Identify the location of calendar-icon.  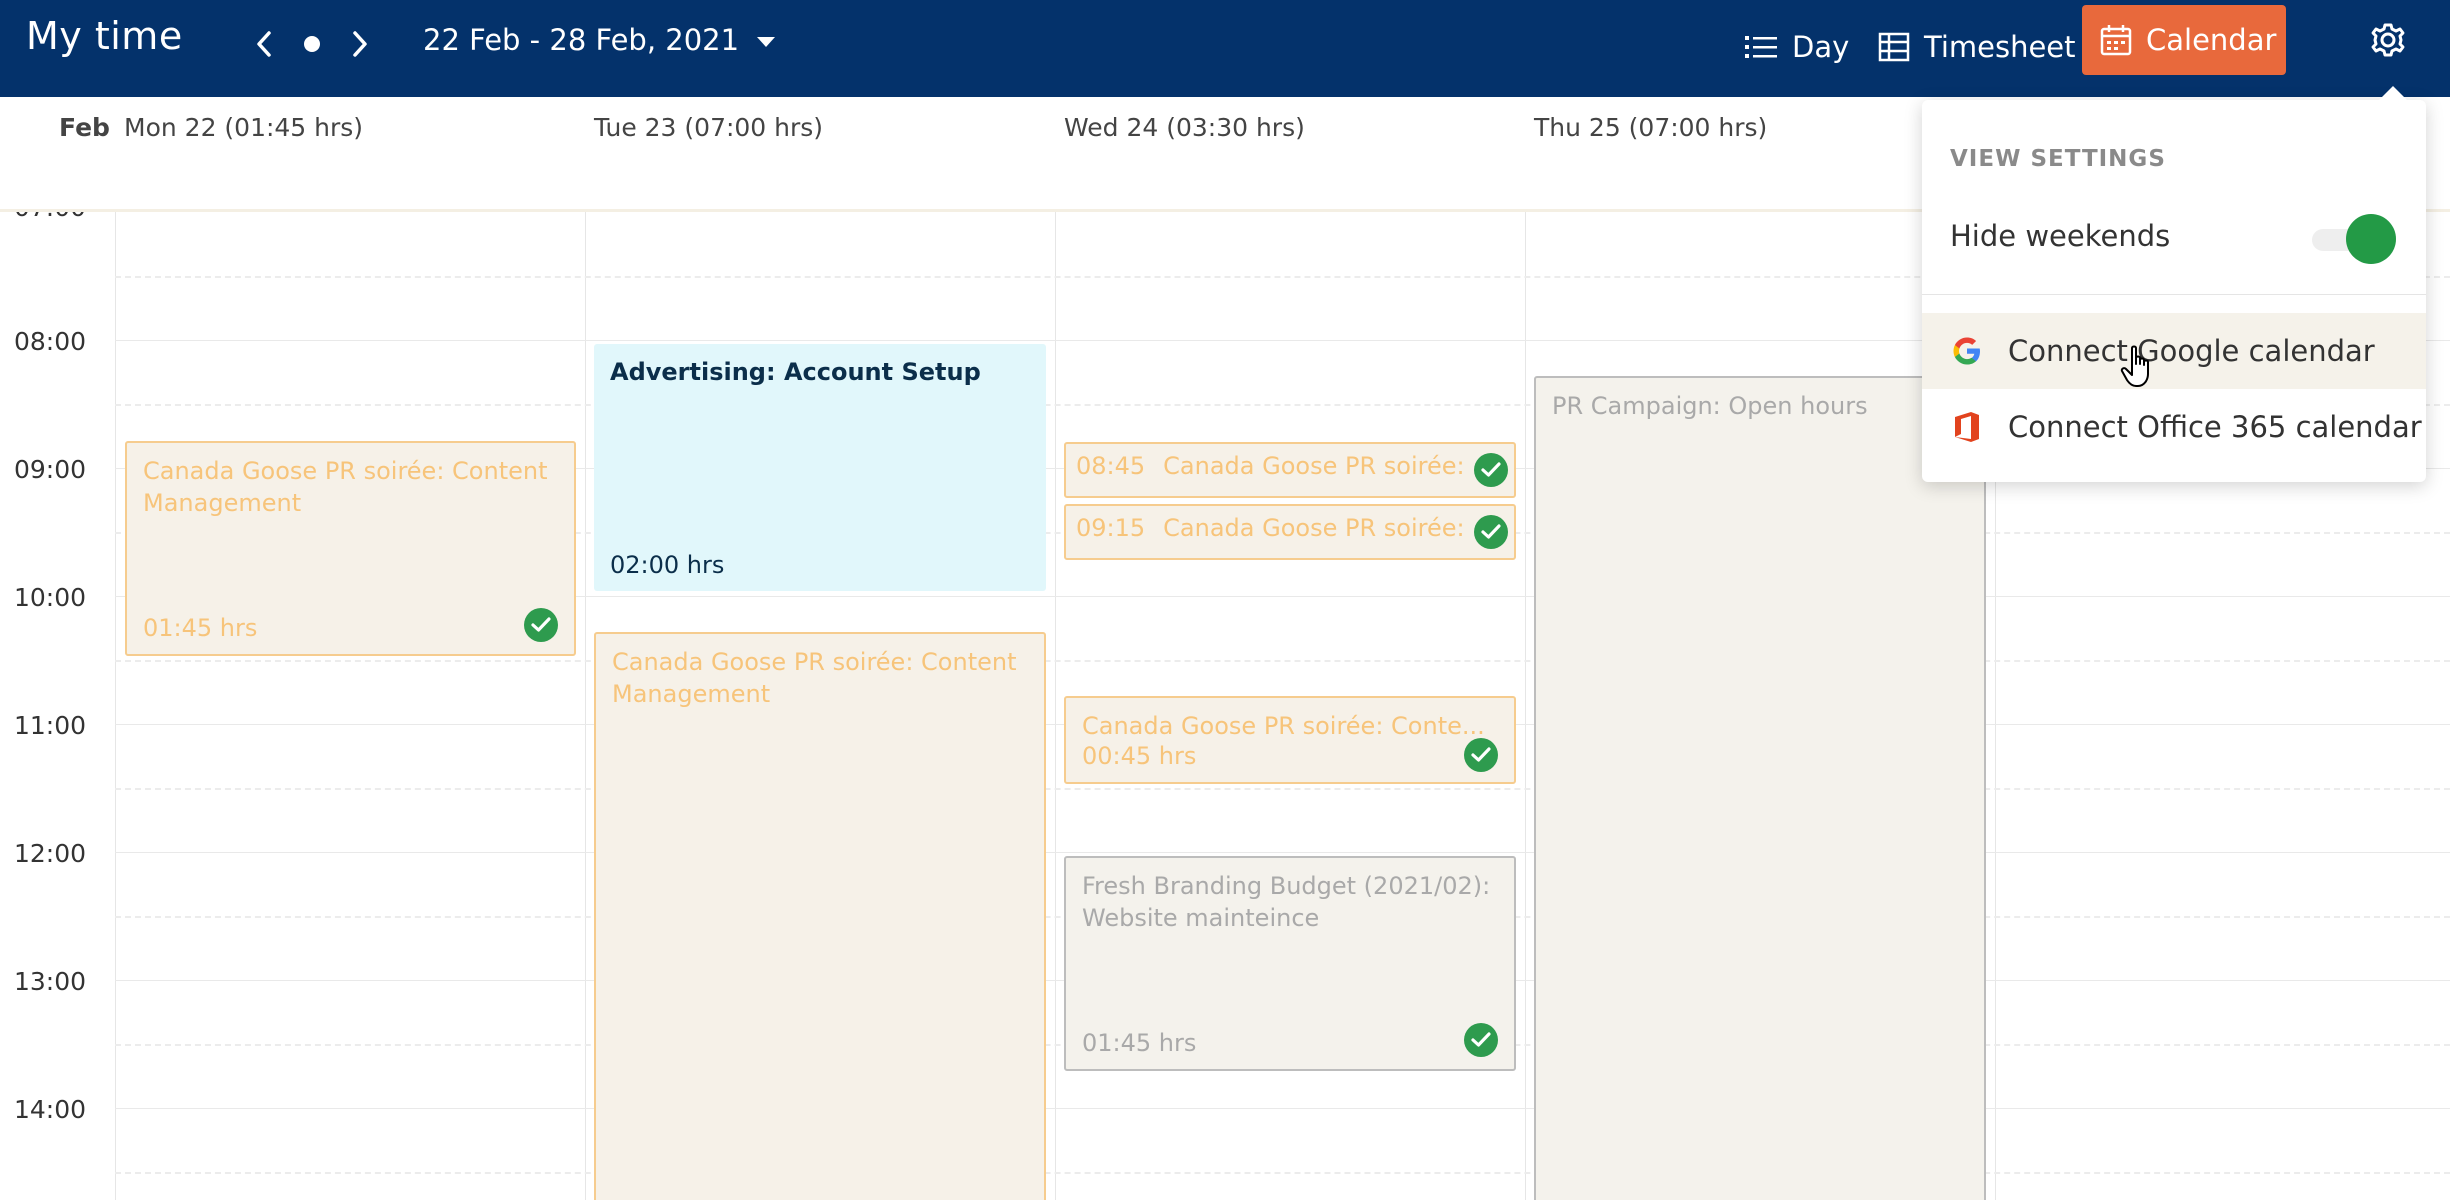
(2116, 40).